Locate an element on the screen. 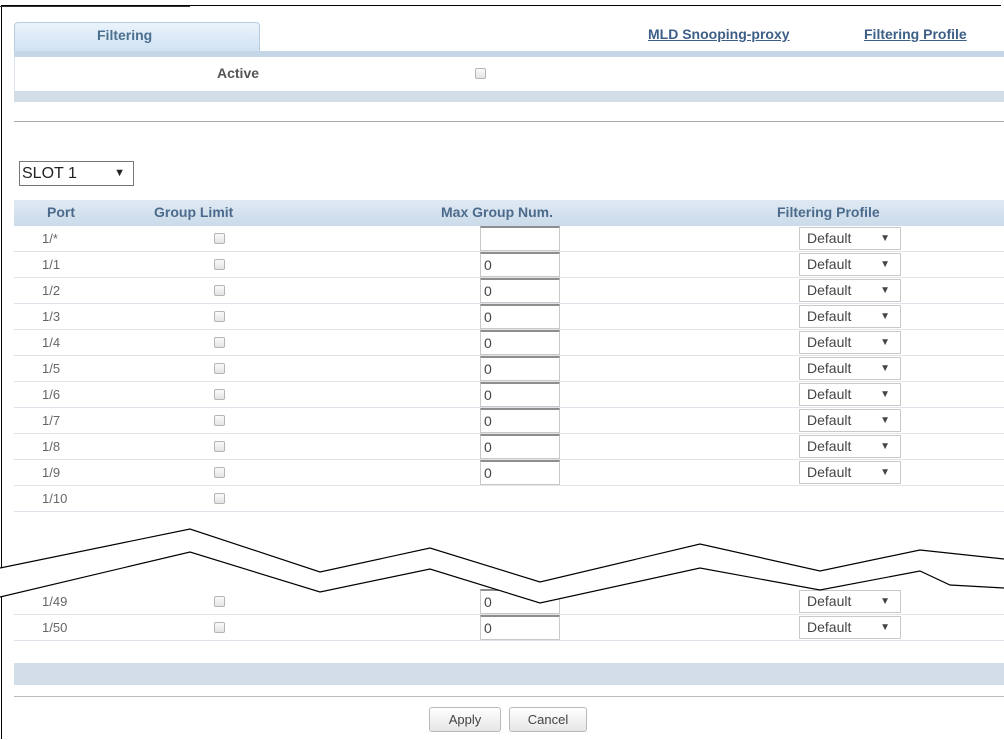 This screenshot has height=740, width=1004. cancel-button: Cancel is located at coordinates (548, 719).